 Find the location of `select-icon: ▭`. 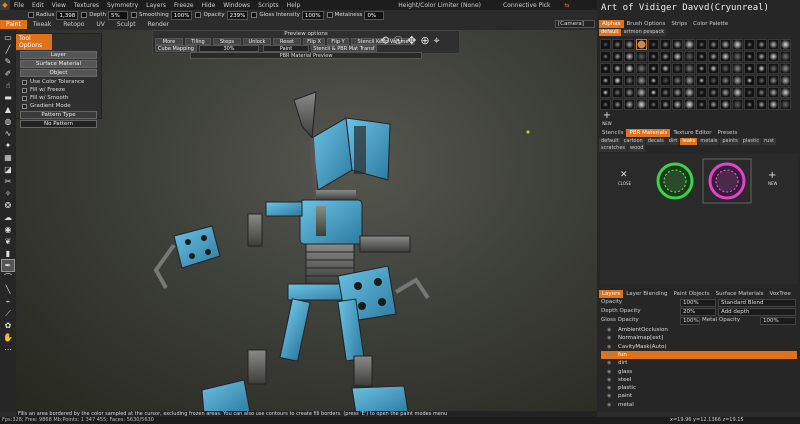

select-icon: ▭ is located at coordinates (8, 37).